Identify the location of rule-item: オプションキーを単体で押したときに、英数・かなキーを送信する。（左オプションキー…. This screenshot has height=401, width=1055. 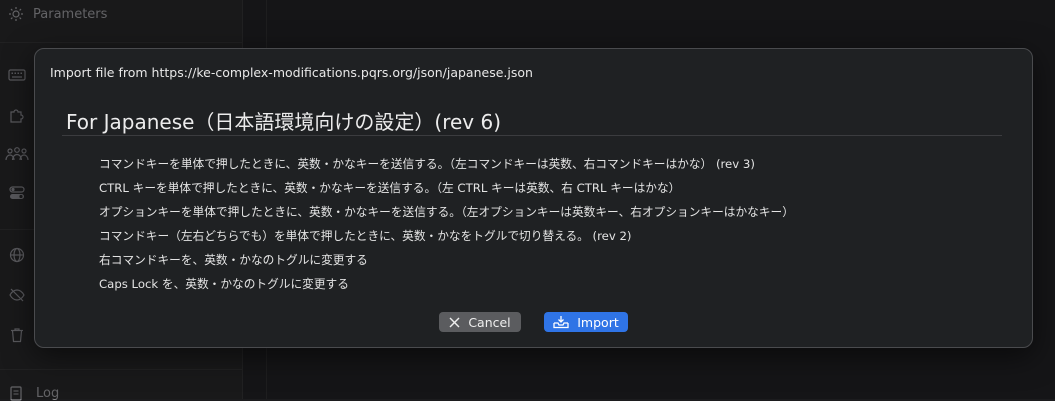
(446, 212).